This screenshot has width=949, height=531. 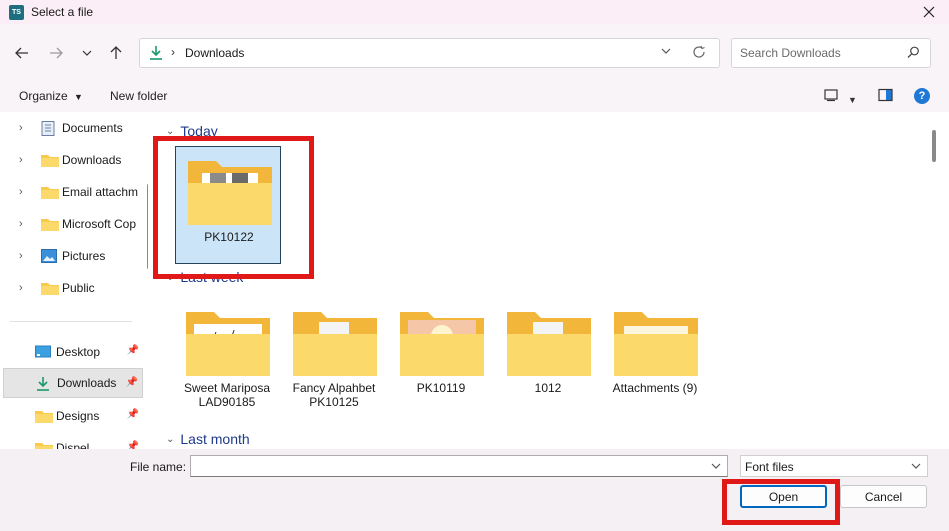 I want to click on up-arrow-icon, so click(x=116, y=52).